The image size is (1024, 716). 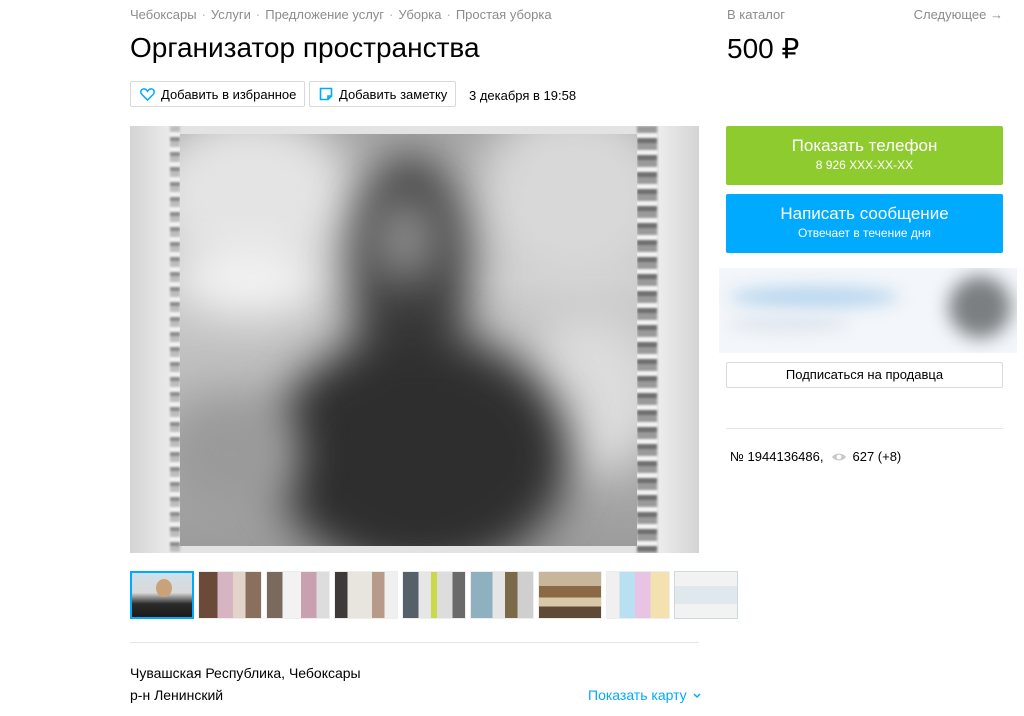 What do you see at coordinates (697, 696) in the screenshot?
I see `chevron-down-icon` at bounding box center [697, 696].